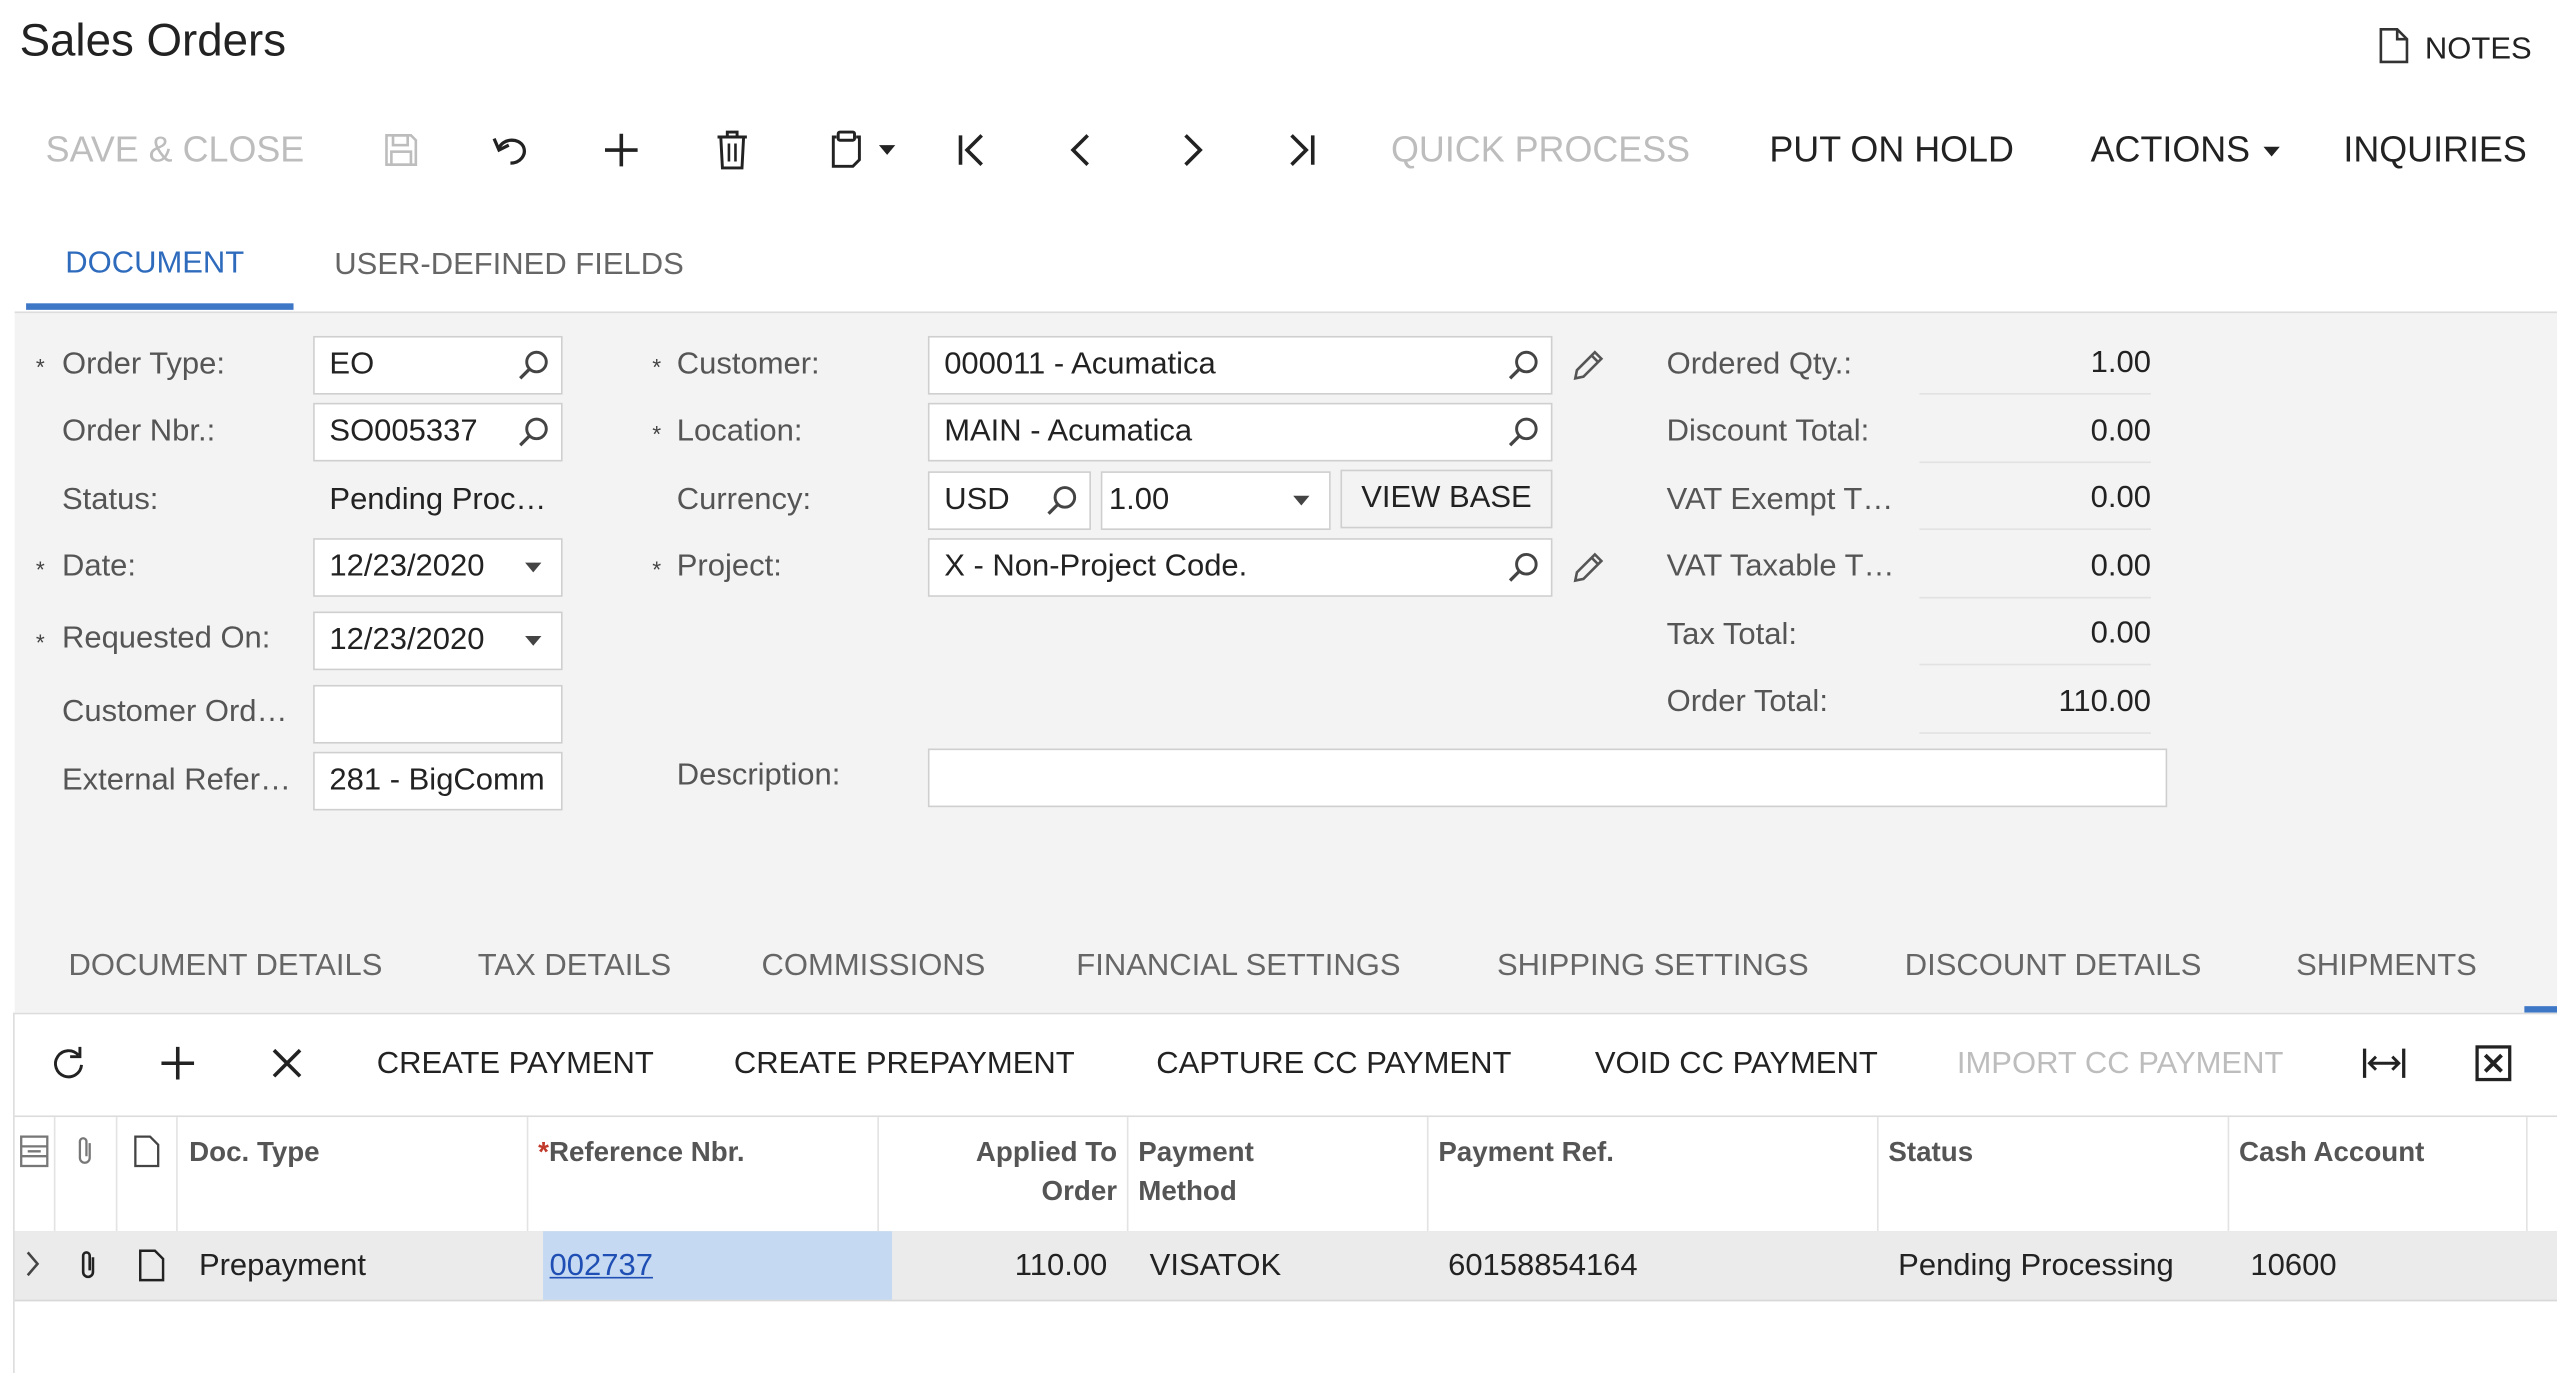  Describe the element at coordinates (2035, 505) in the screenshot. I see `vat-exempt-total-value: 0.00` at that location.